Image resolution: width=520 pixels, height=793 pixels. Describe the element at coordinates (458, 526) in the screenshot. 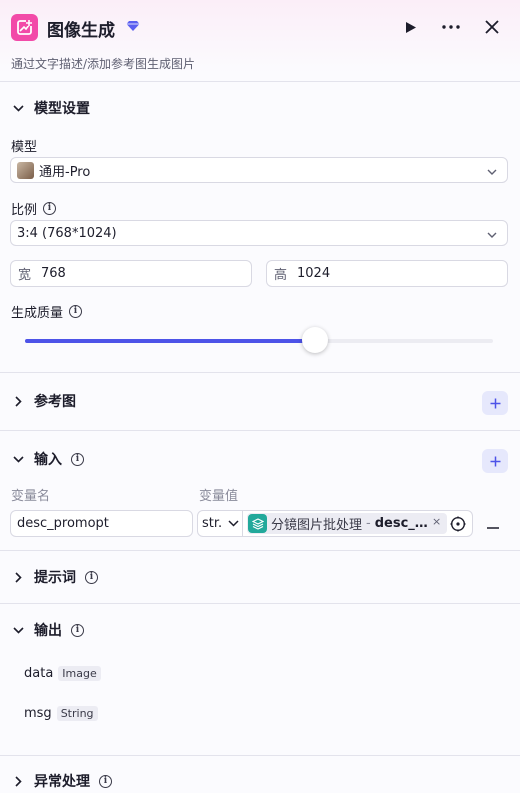

I see `target-icon` at that location.